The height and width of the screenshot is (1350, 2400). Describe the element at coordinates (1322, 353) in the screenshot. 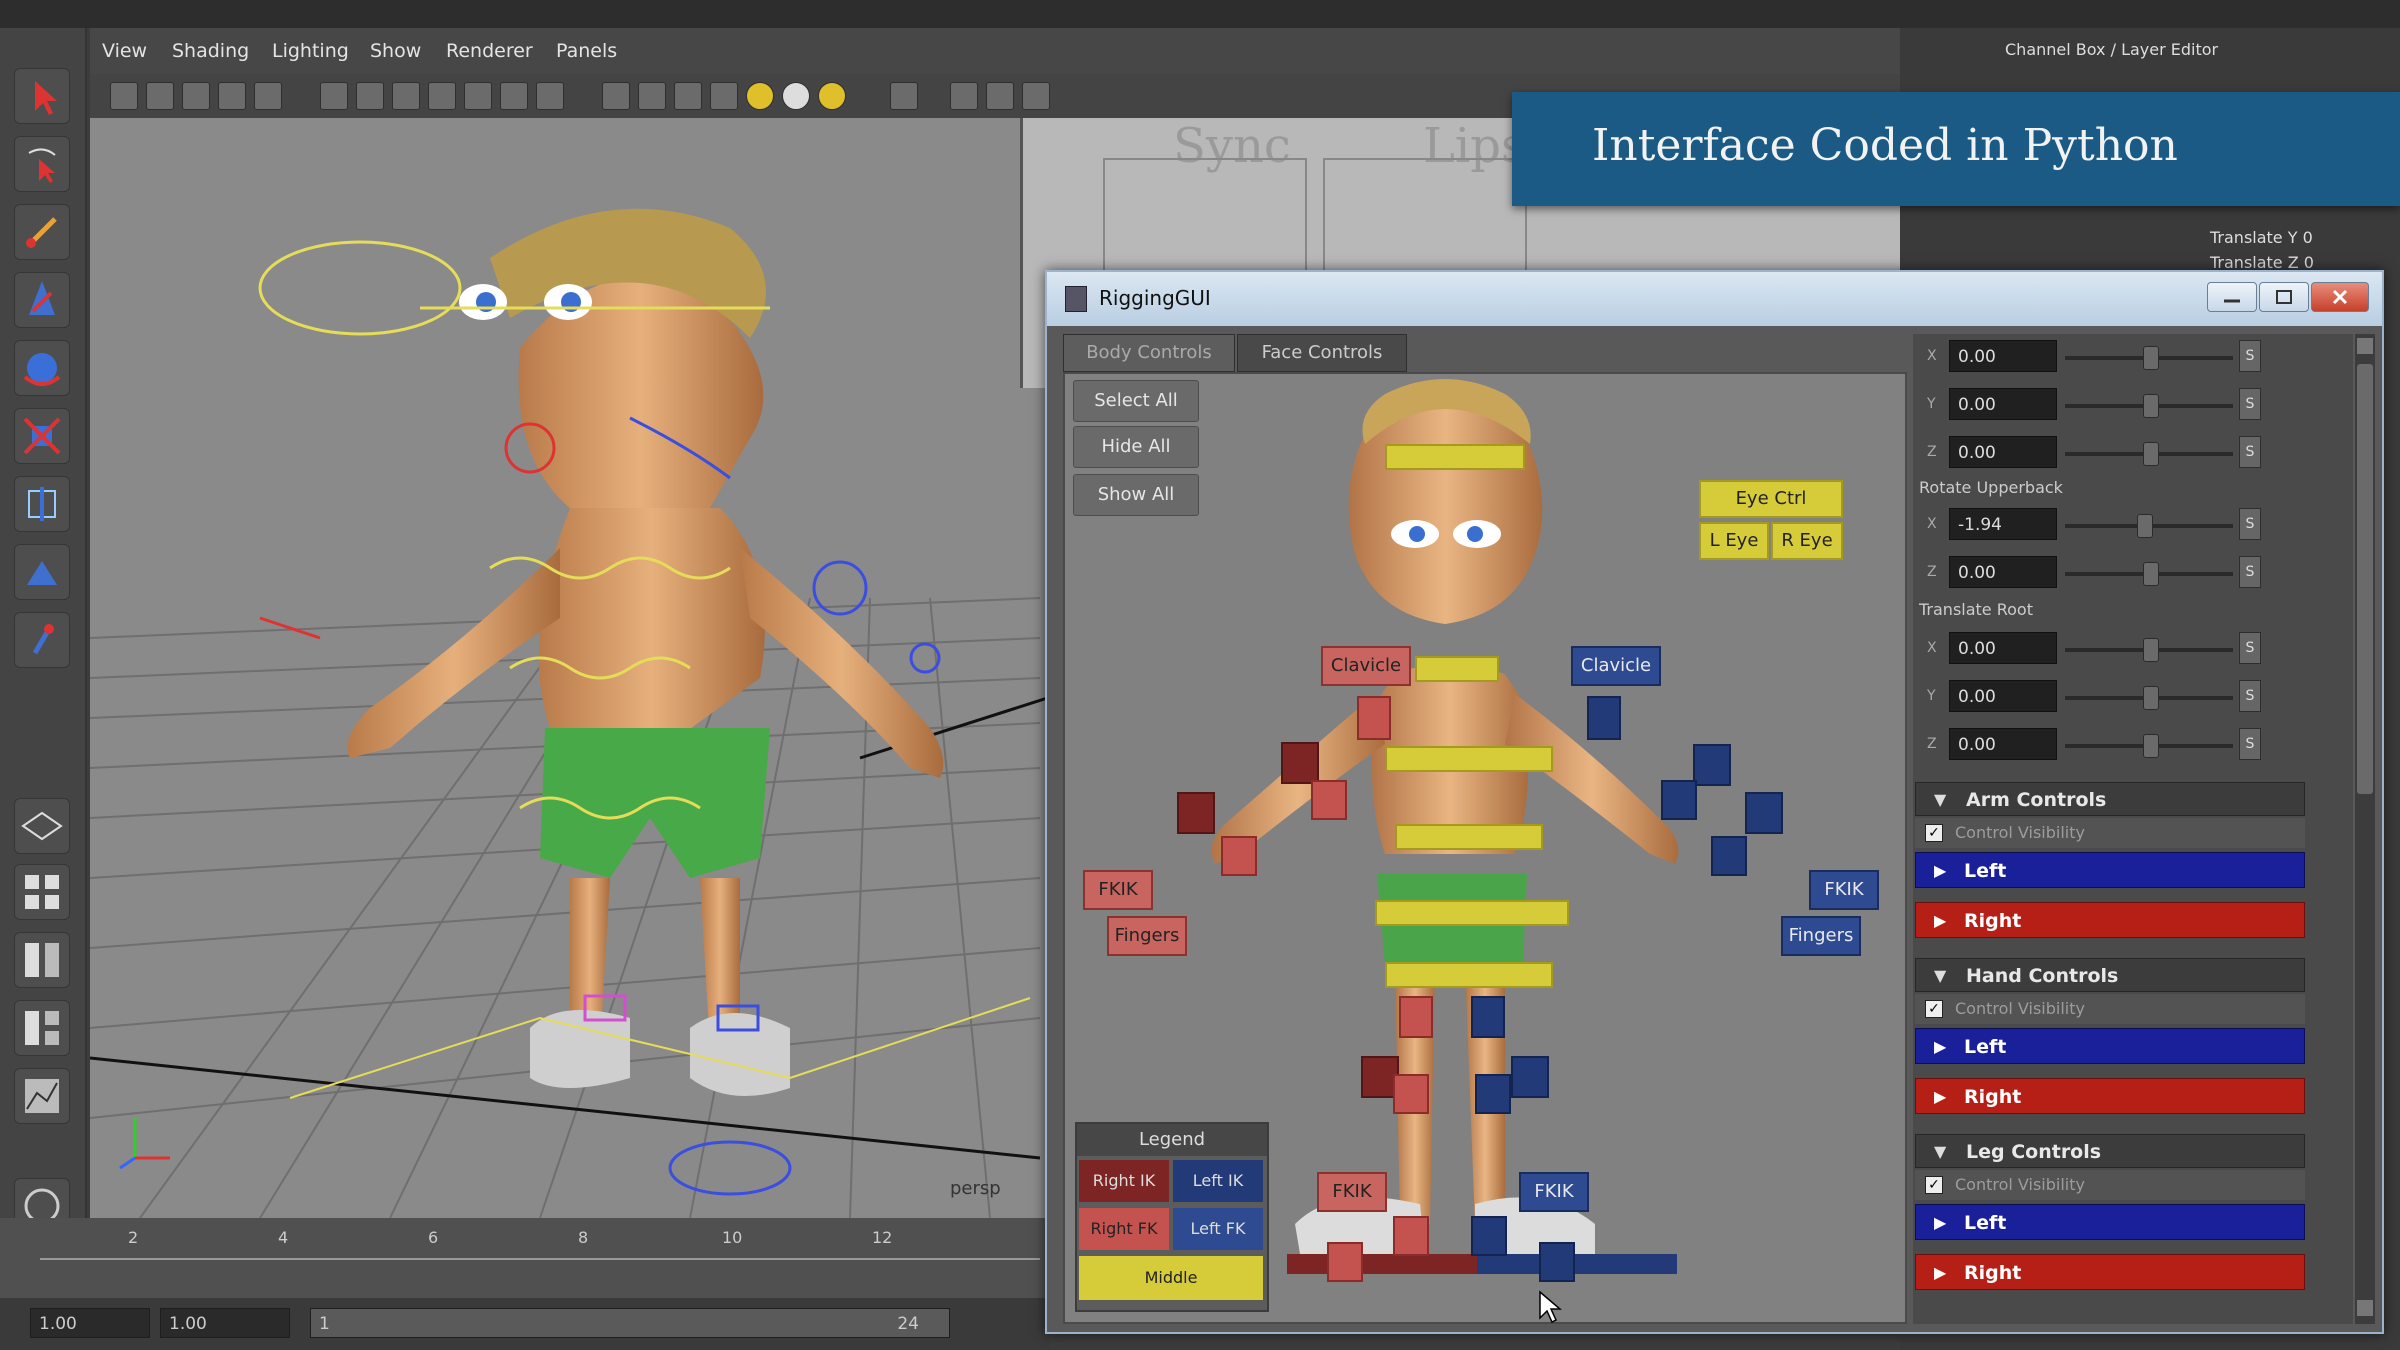

I see `tab-face-controls: Face Controls` at that location.